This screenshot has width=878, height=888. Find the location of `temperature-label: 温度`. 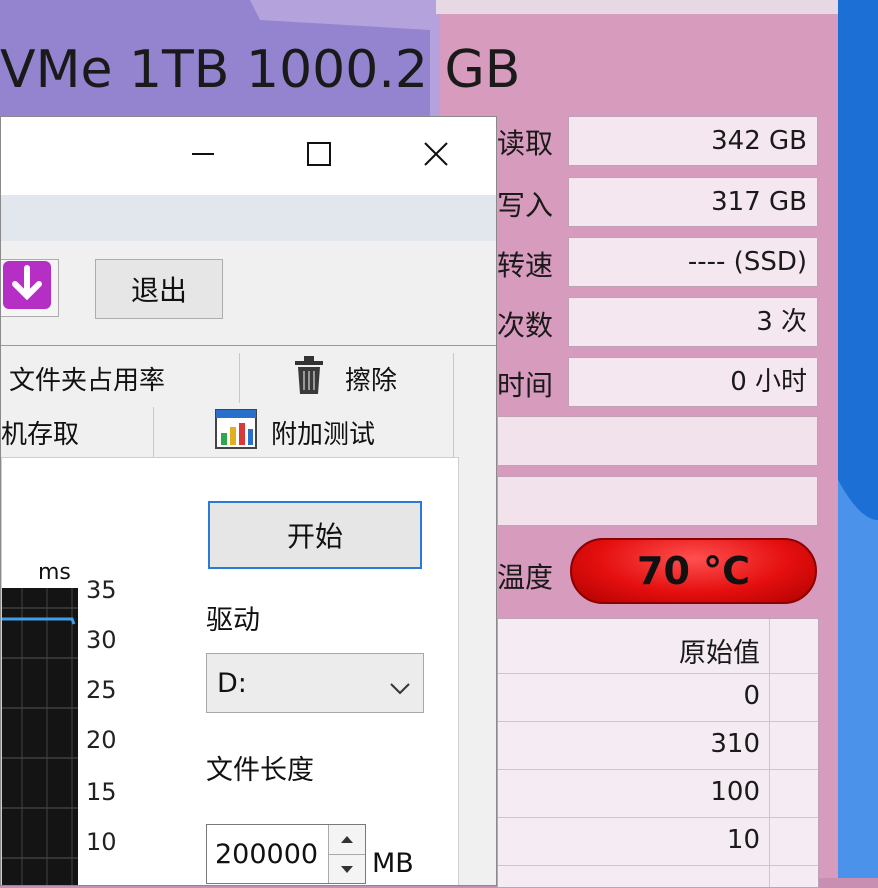

temperature-label: 温度 is located at coordinates (525, 577).